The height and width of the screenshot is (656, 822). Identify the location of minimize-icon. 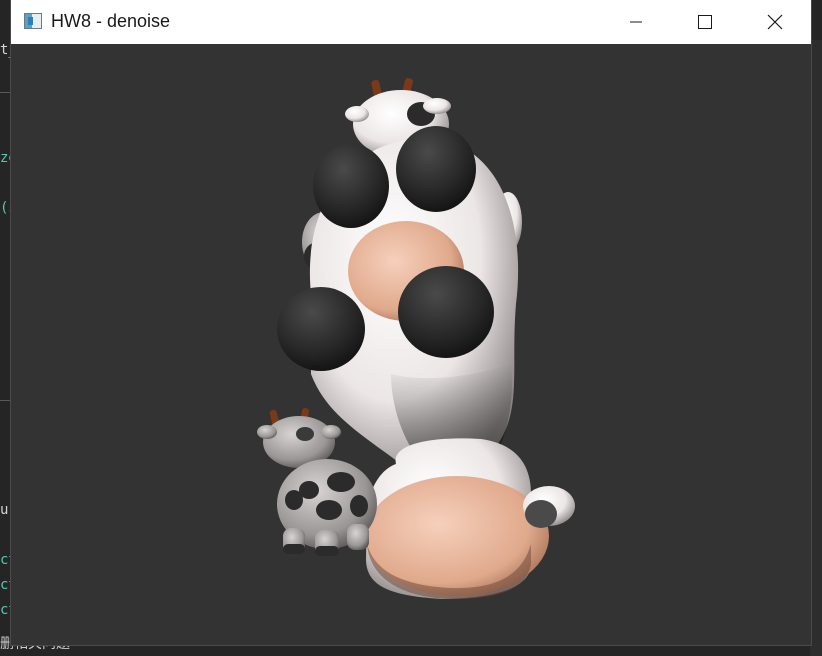
(636, 22).